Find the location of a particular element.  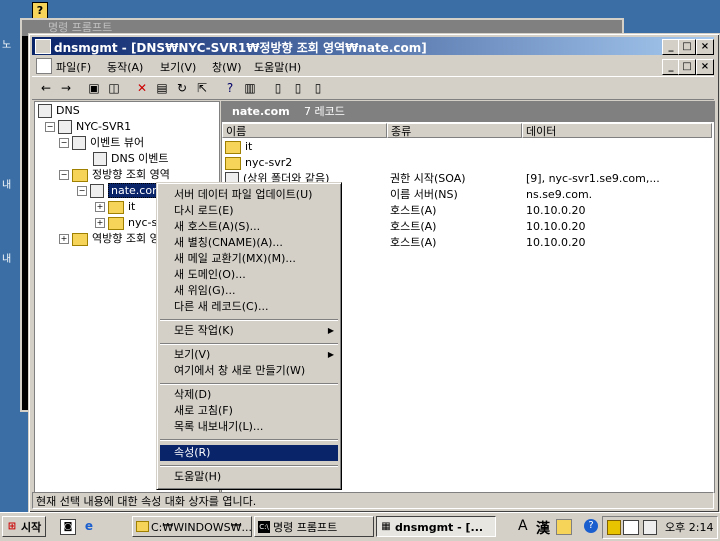

back-arrow-icon: ← is located at coordinates (46, 88).